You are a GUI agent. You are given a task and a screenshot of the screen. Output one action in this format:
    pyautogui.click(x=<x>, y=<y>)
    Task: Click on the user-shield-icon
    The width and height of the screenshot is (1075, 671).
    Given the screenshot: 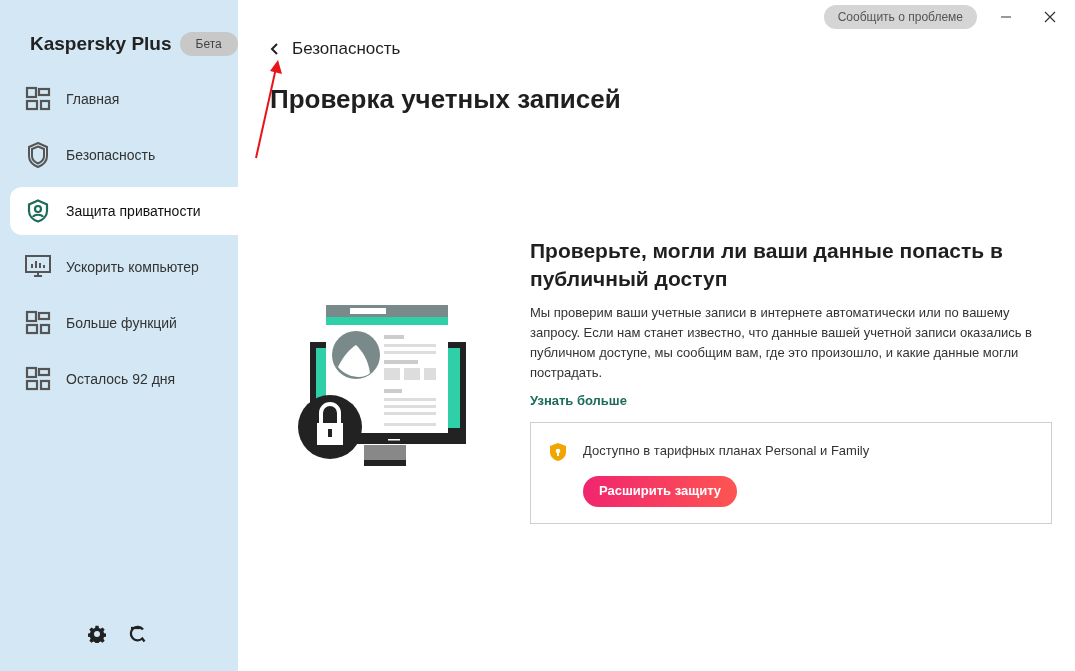 What is the action you would take?
    pyautogui.click(x=38, y=211)
    